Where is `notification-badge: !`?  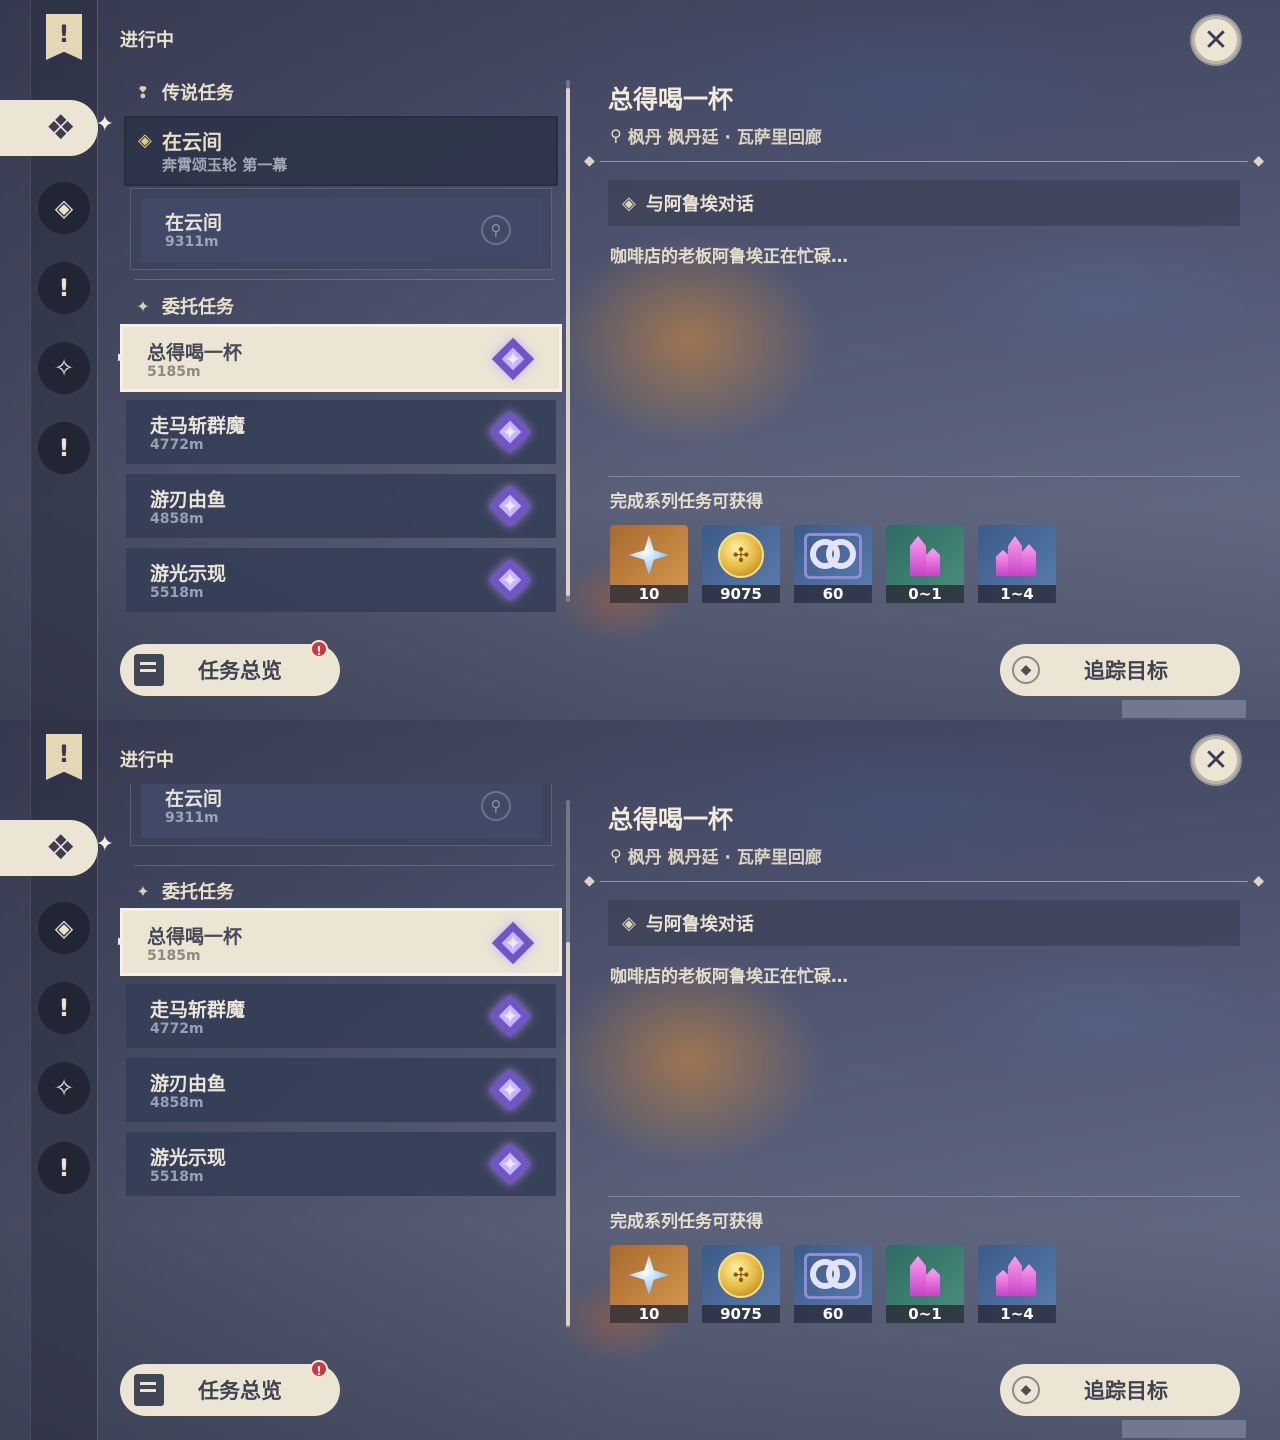 notification-badge: ! is located at coordinates (319, 649).